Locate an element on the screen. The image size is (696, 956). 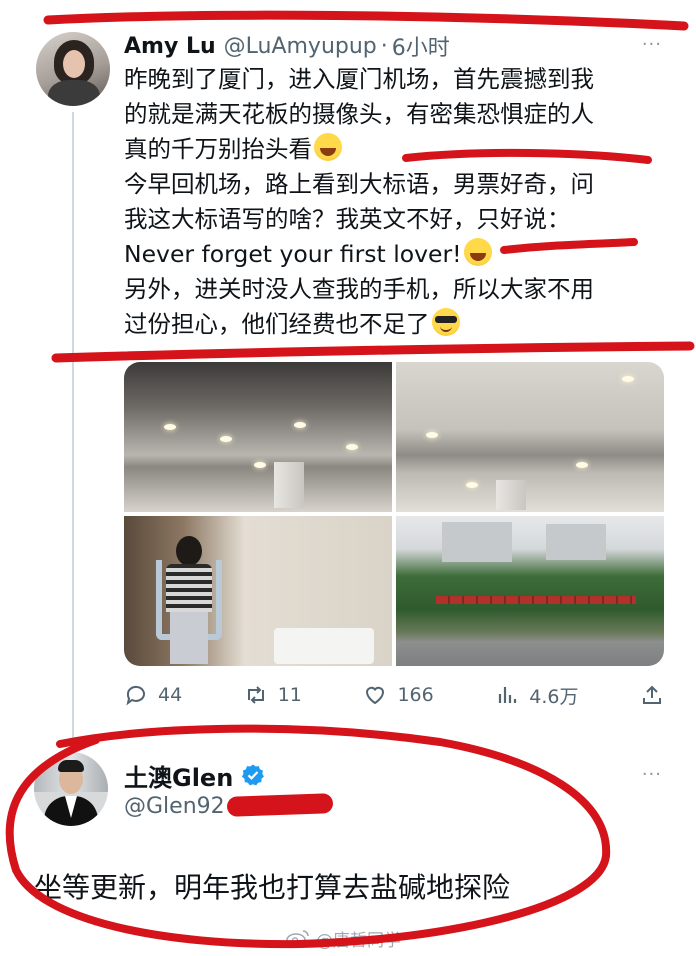
tweet-line: Never forget your first lover! is located at coordinates (394, 254).